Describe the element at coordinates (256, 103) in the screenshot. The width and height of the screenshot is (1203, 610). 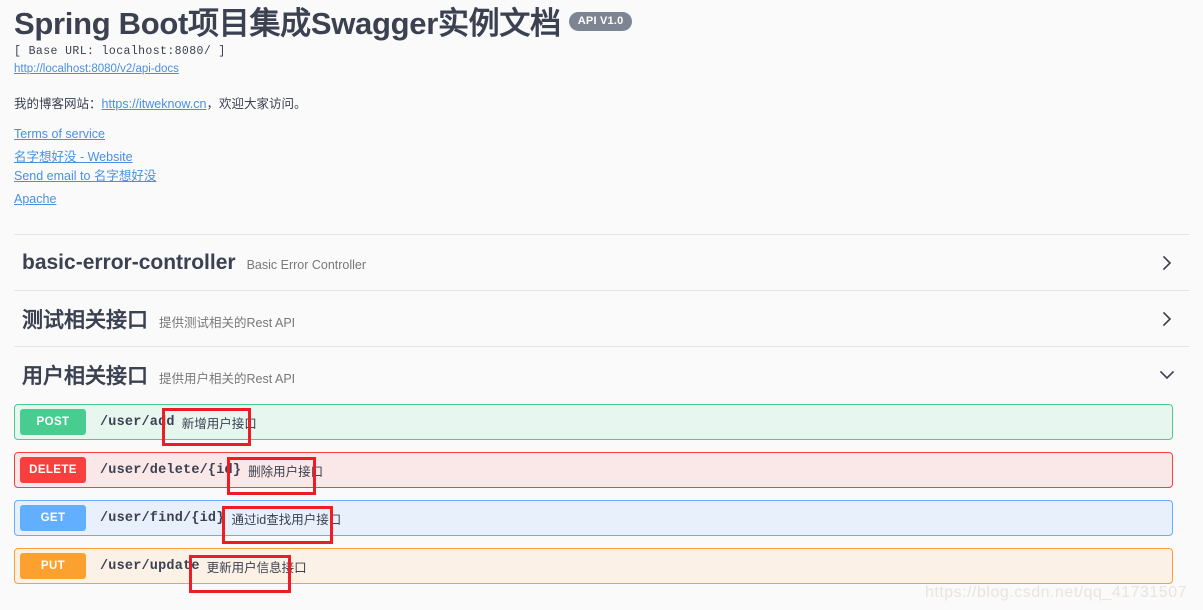
I see `description-suffix: ，欢迎大家访问。` at that location.